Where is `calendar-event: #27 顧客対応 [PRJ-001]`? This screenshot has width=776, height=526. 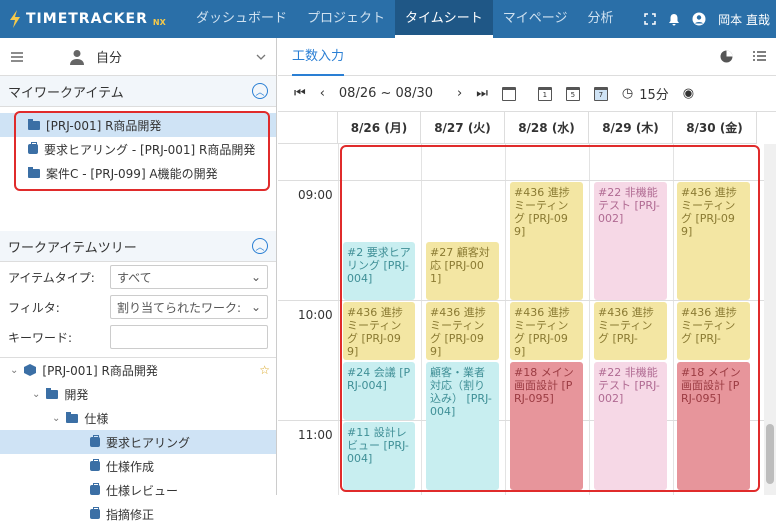
calendar-event: #27 顧客対応 [PRJ-001] is located at coordinates (462, 271).